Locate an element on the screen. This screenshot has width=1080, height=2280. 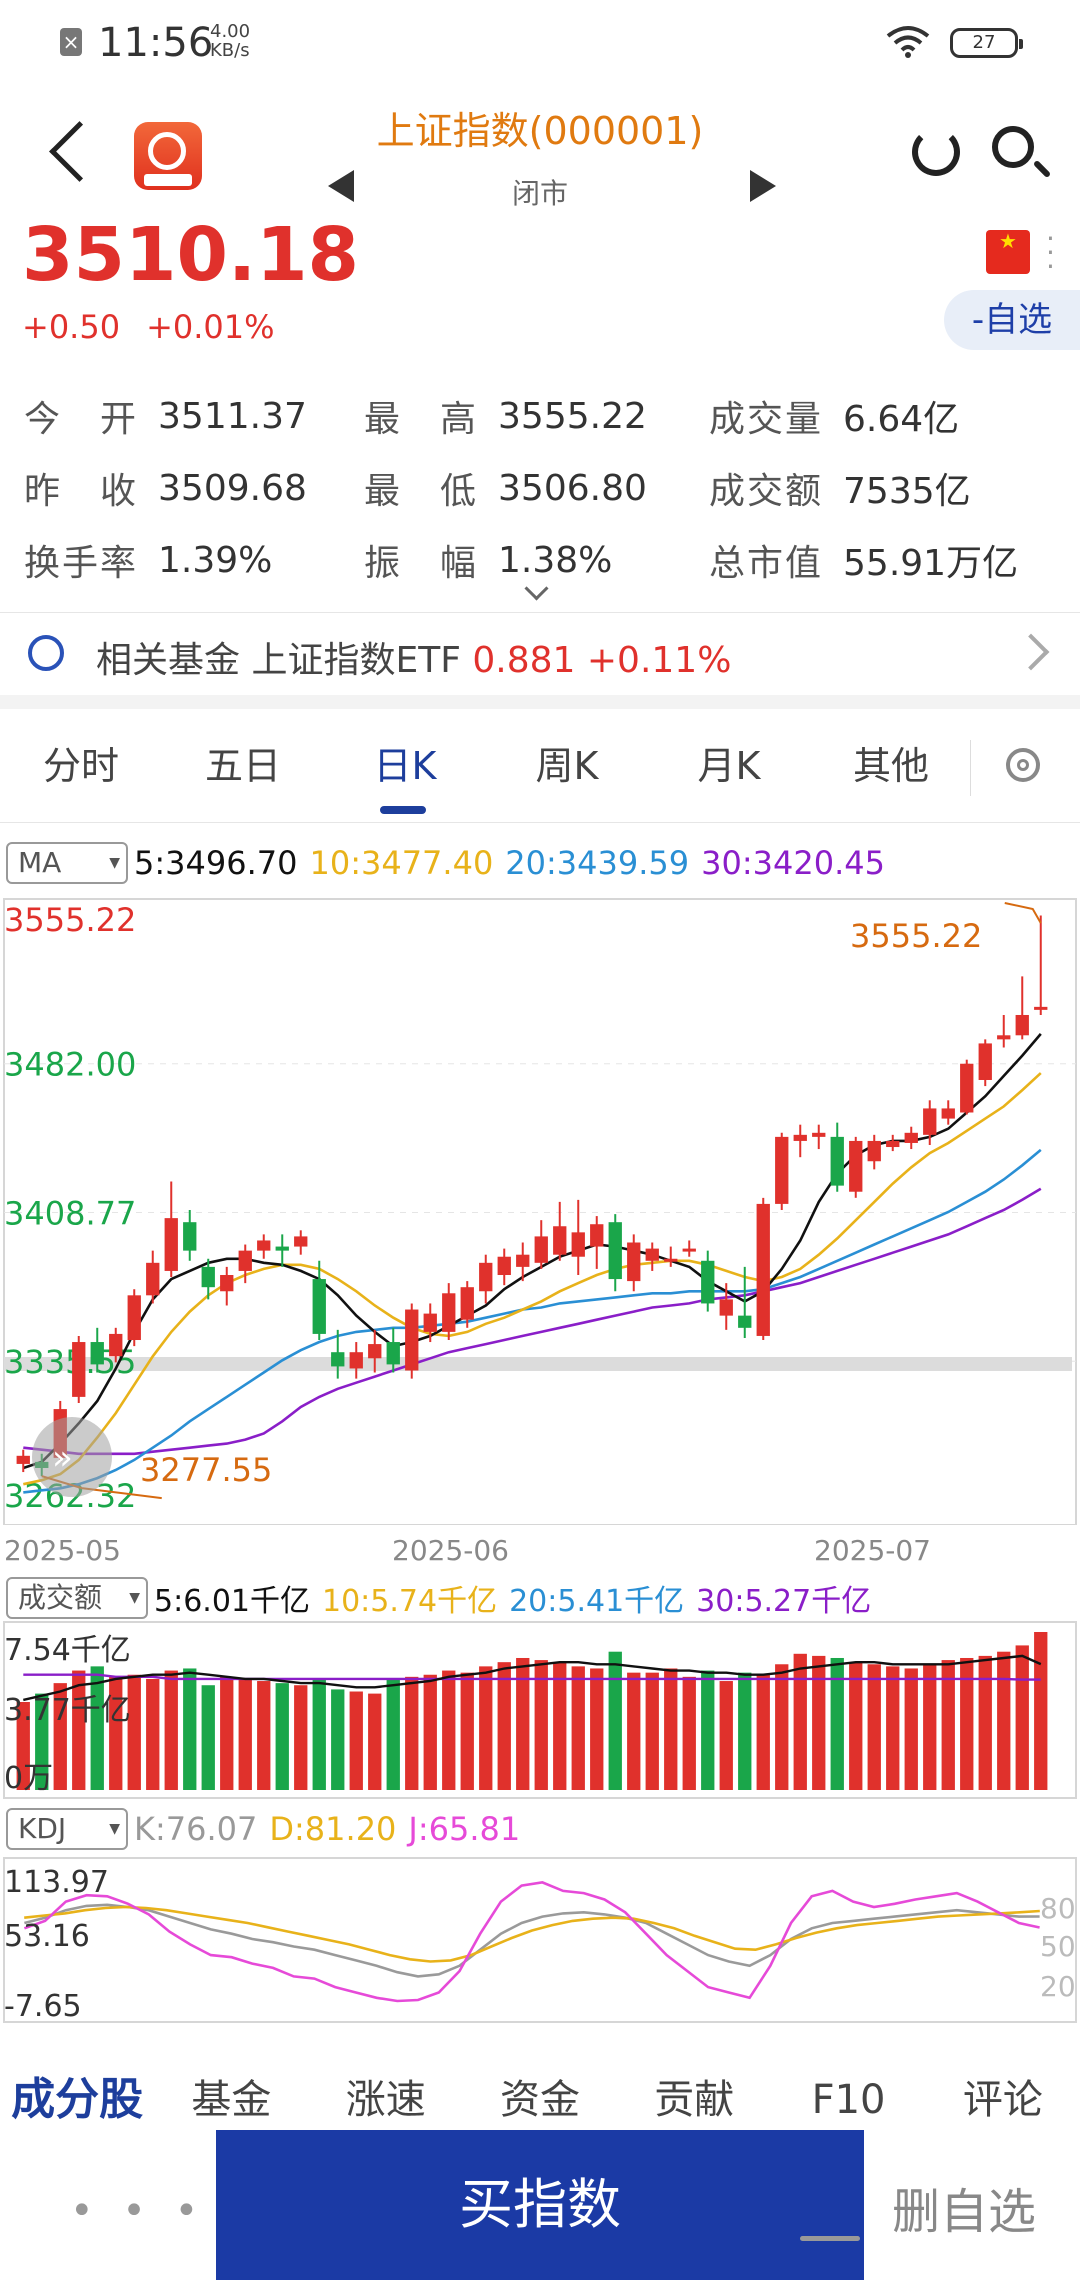
change-percent: +0.01% is located at coordinates (210, 327).